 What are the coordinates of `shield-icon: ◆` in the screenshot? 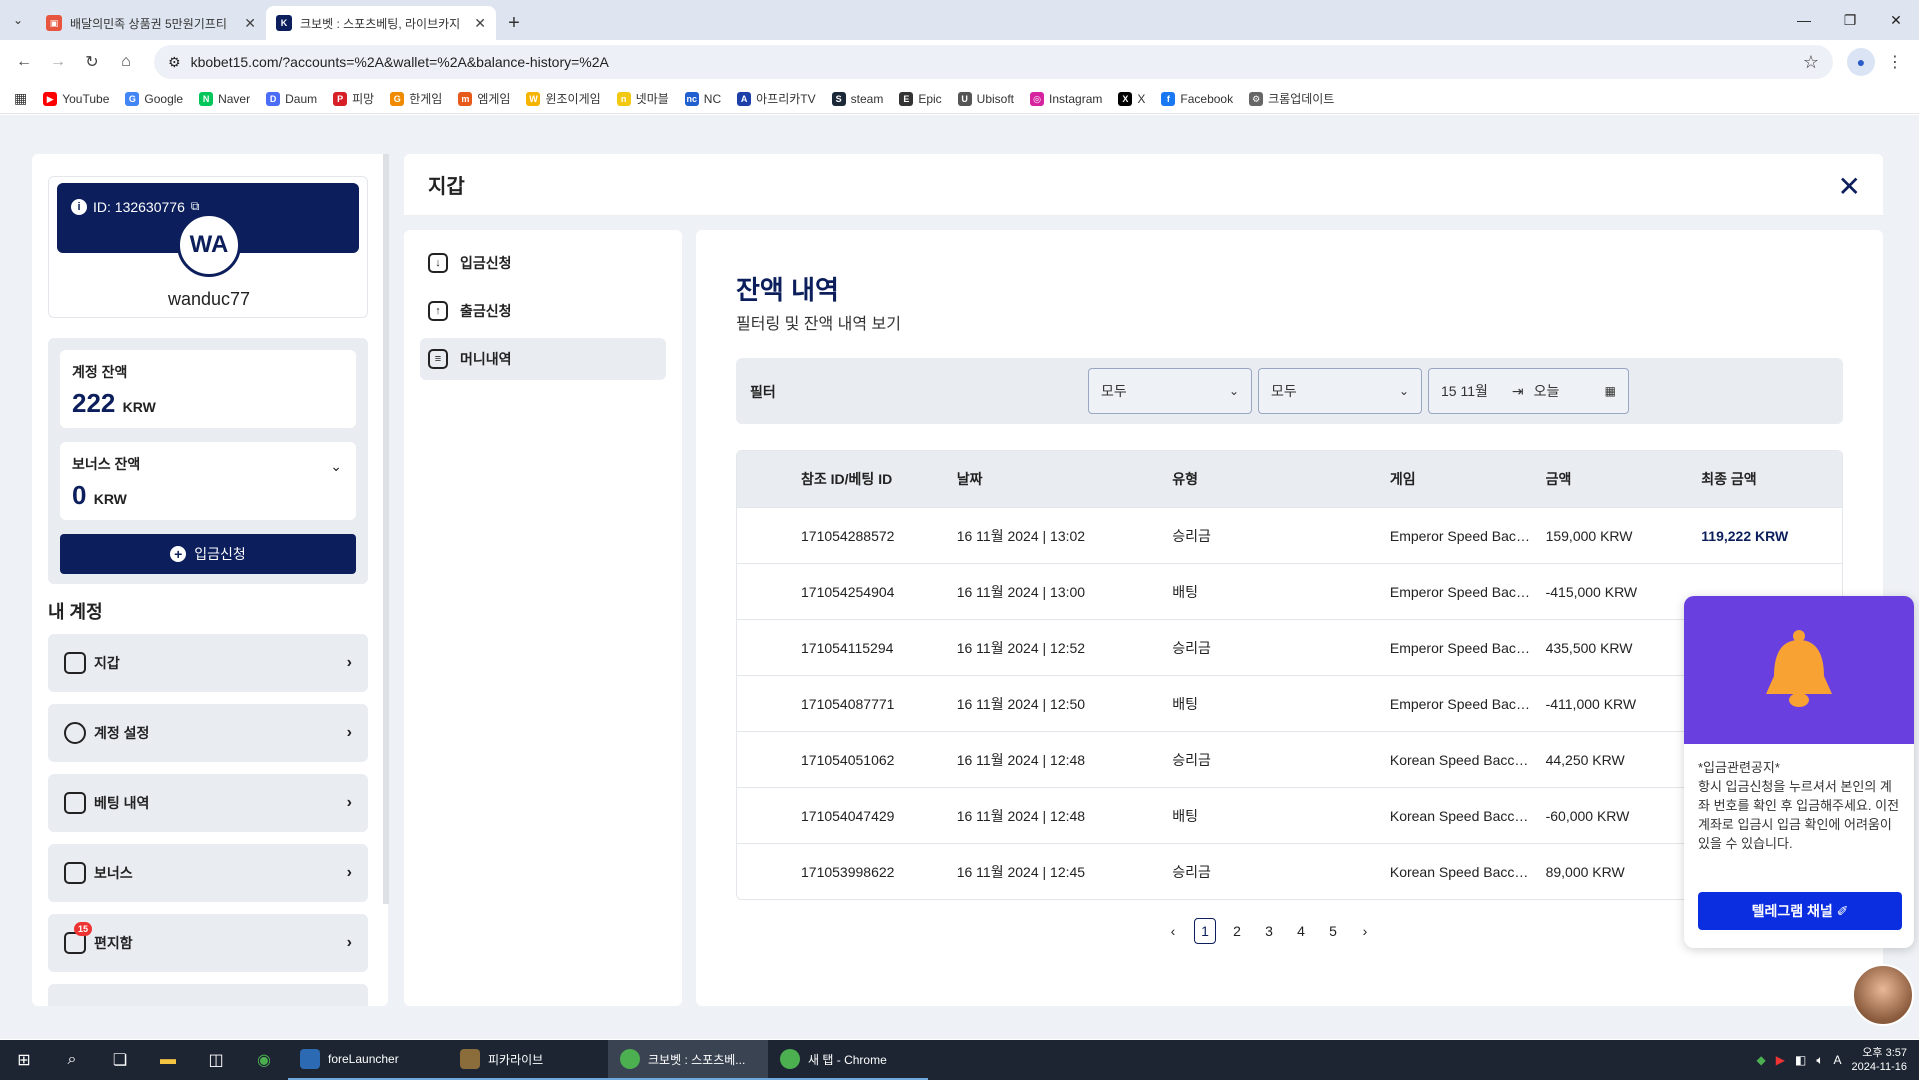 It's located at (1761, 1060).